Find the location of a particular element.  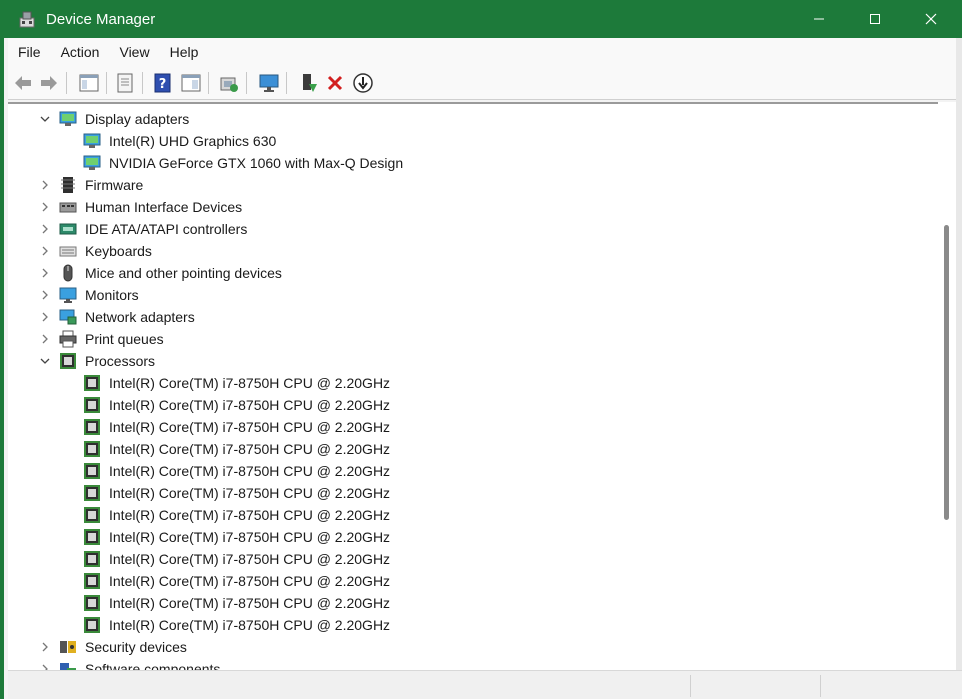

disable-device-icon is located at coordinates (363, 83).